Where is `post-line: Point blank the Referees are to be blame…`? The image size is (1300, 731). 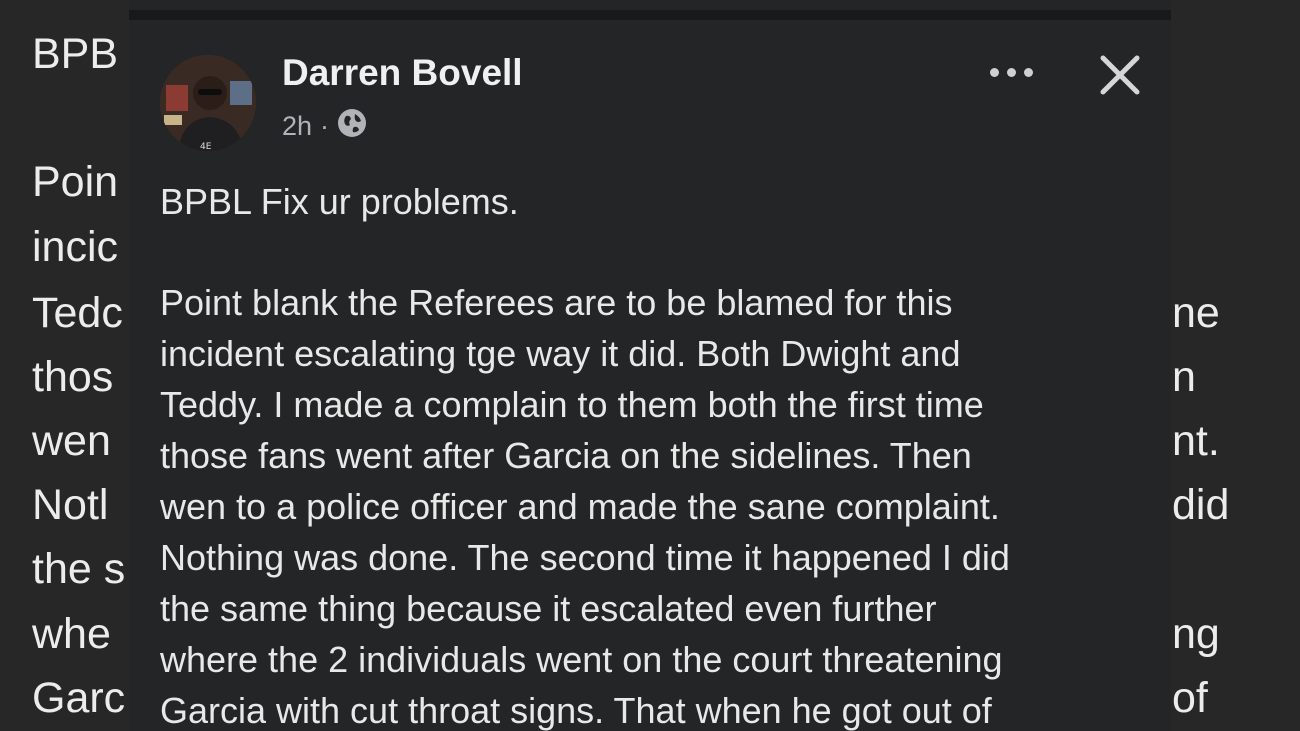 post-line: Point blank the Referees are to be blame… is located at coordinates (556, 302).